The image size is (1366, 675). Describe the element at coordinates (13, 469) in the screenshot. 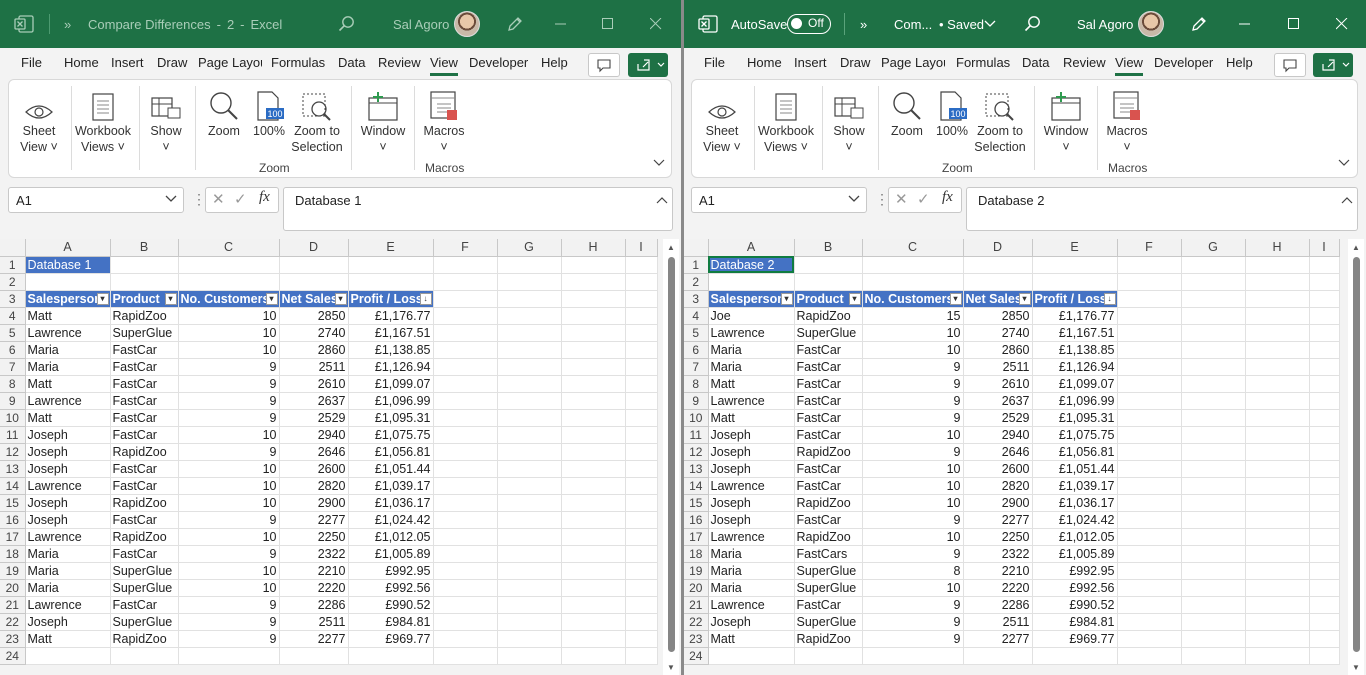

I see `row-header: 13` at that location.